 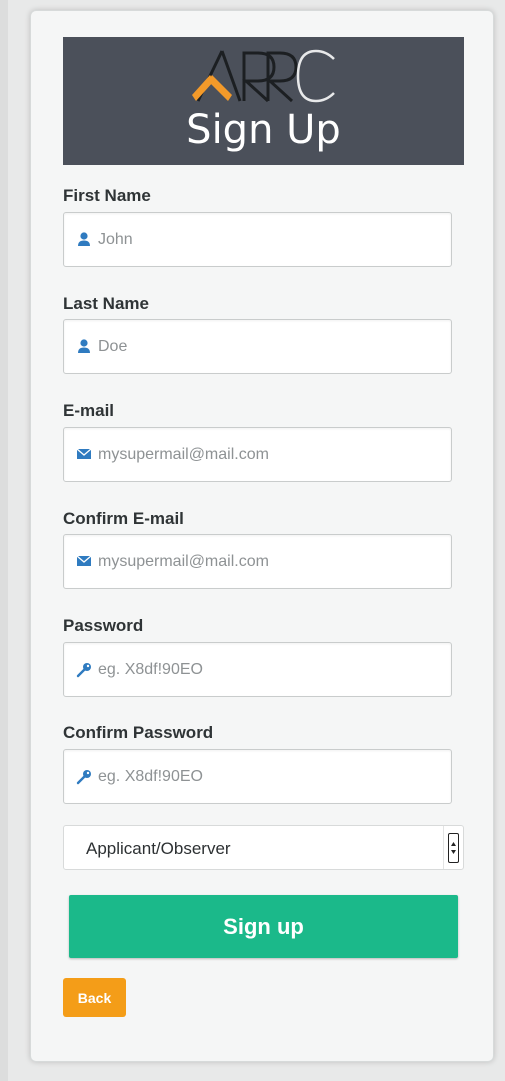 I want to click on page-title: Sign Up, so click(x=263, y=130).